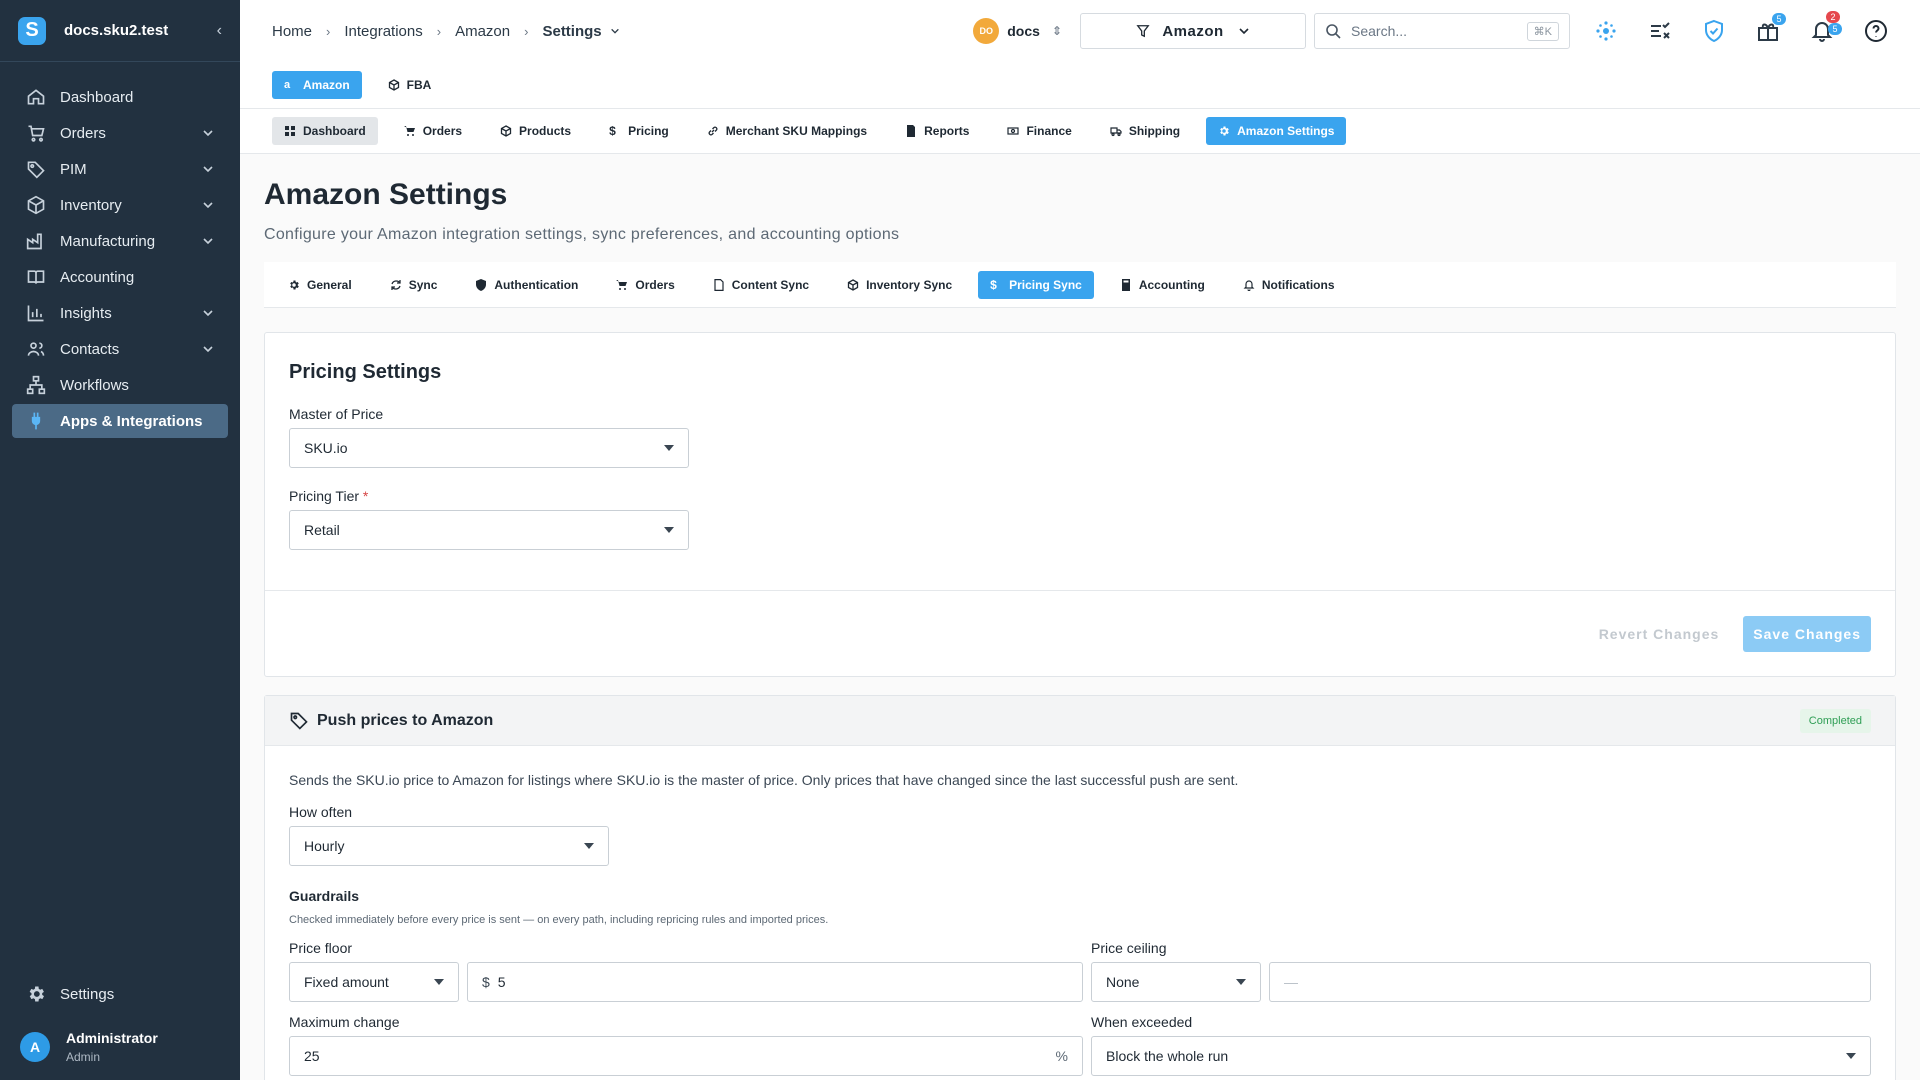  I want to click on price-ceiling-type-select: None, so click(1176, 982).